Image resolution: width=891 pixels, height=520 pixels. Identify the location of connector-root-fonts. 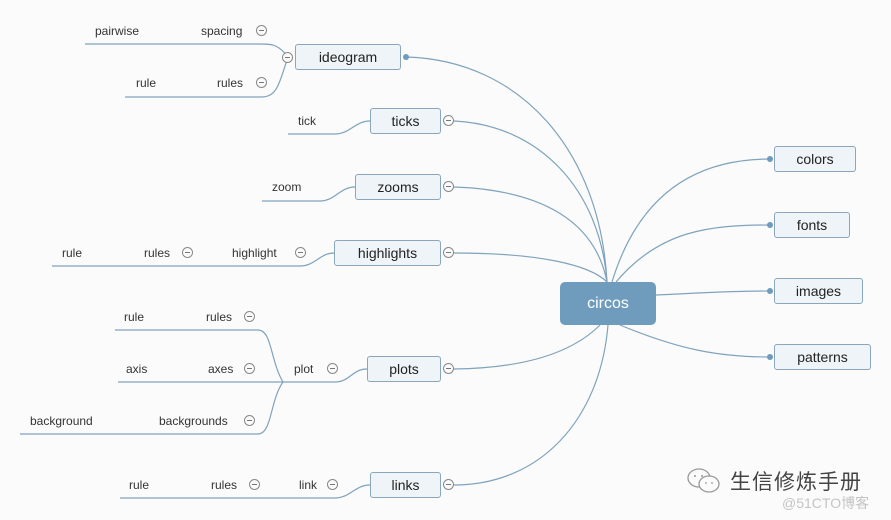
(693, 253).